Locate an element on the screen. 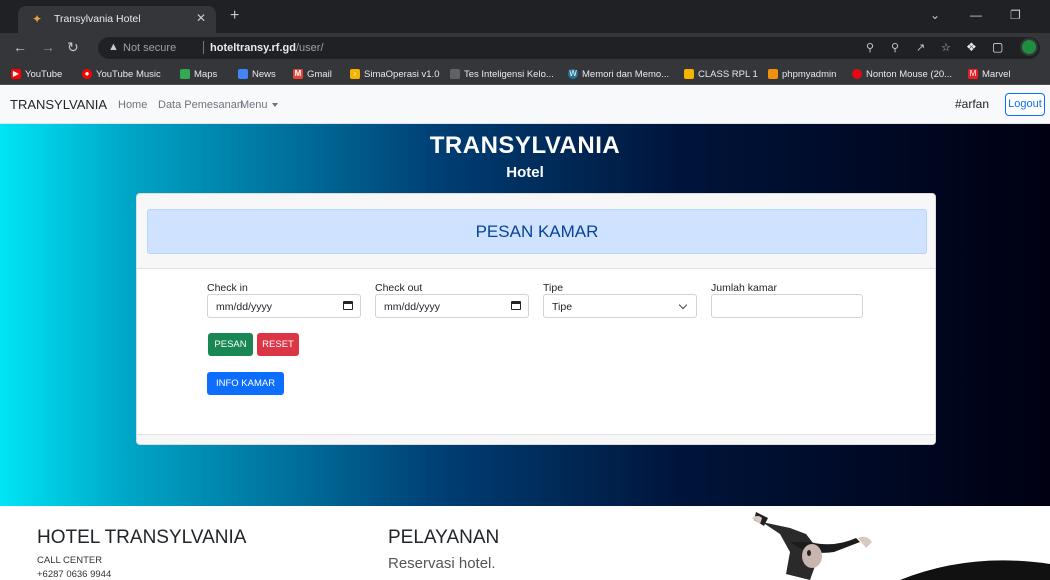 The height and width of the screenshot is (580, 1050). youtube-icon: ▶ is located at coordinates (16, 74).